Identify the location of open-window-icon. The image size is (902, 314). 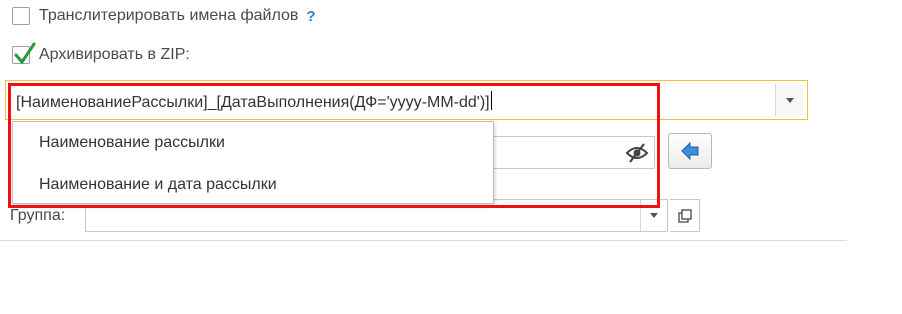
(684, 215).